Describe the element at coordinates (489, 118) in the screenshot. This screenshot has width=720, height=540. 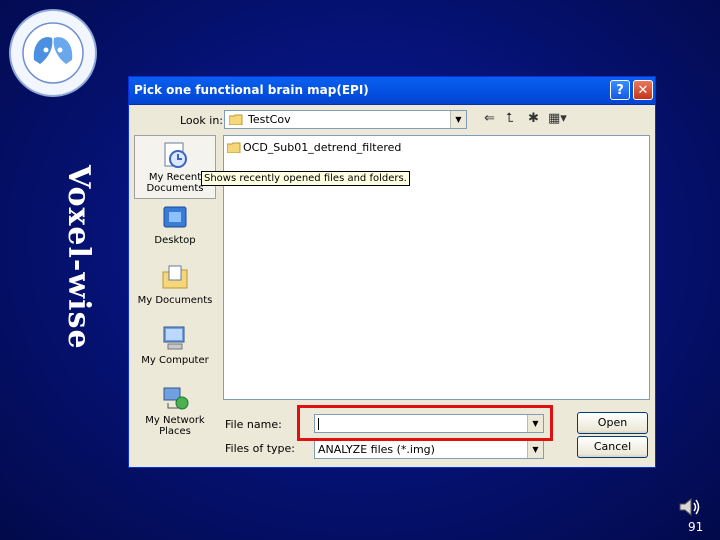
I see `back-icon: ⇐` at that location.